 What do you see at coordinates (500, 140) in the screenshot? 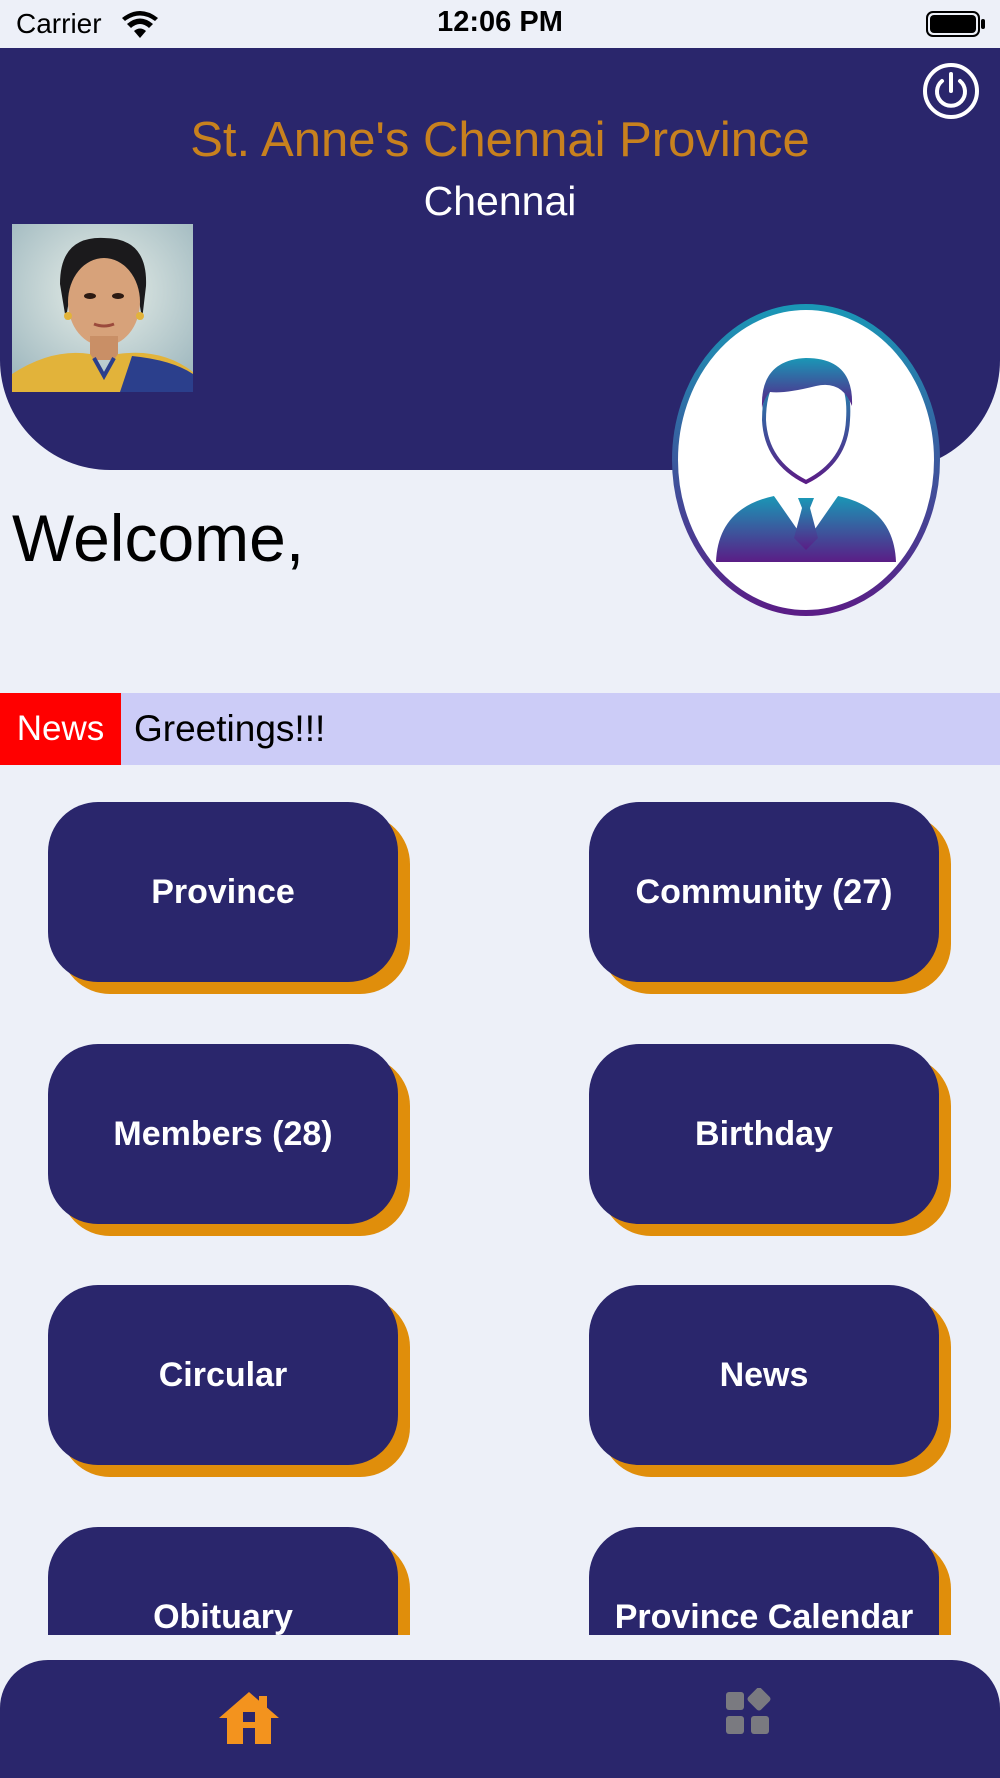
I see `province-title: St. Anne's Chennai Province` at bounding box center [500, 140].